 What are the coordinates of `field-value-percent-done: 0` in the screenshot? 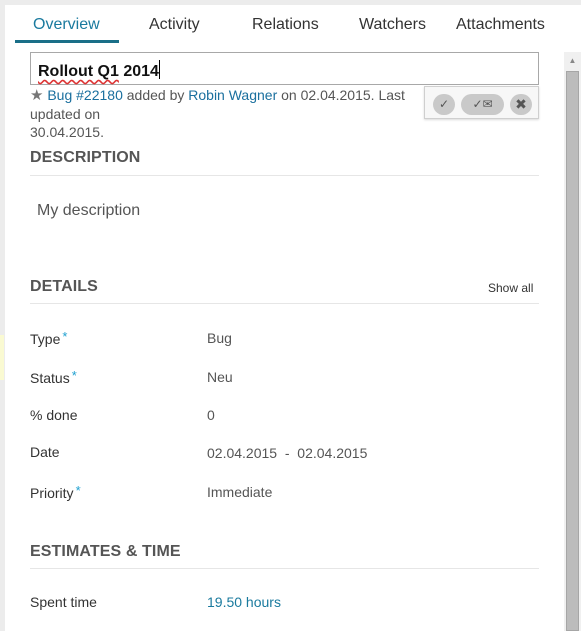 It's located at (211, 415).